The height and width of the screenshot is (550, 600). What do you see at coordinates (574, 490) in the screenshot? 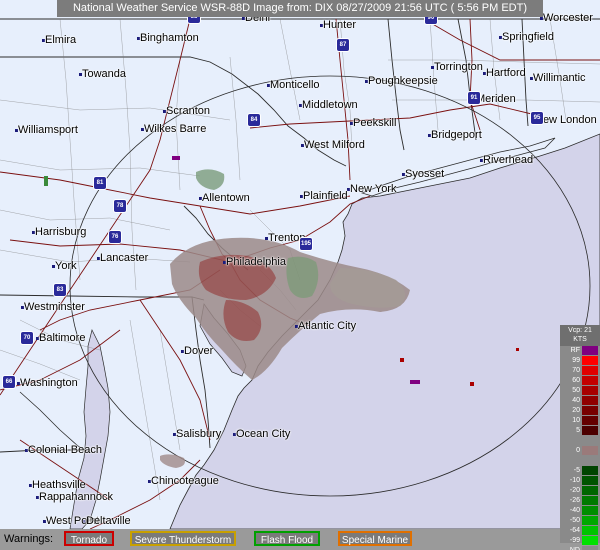
I see `legend-value: -20` at bounding box center [574, 490].